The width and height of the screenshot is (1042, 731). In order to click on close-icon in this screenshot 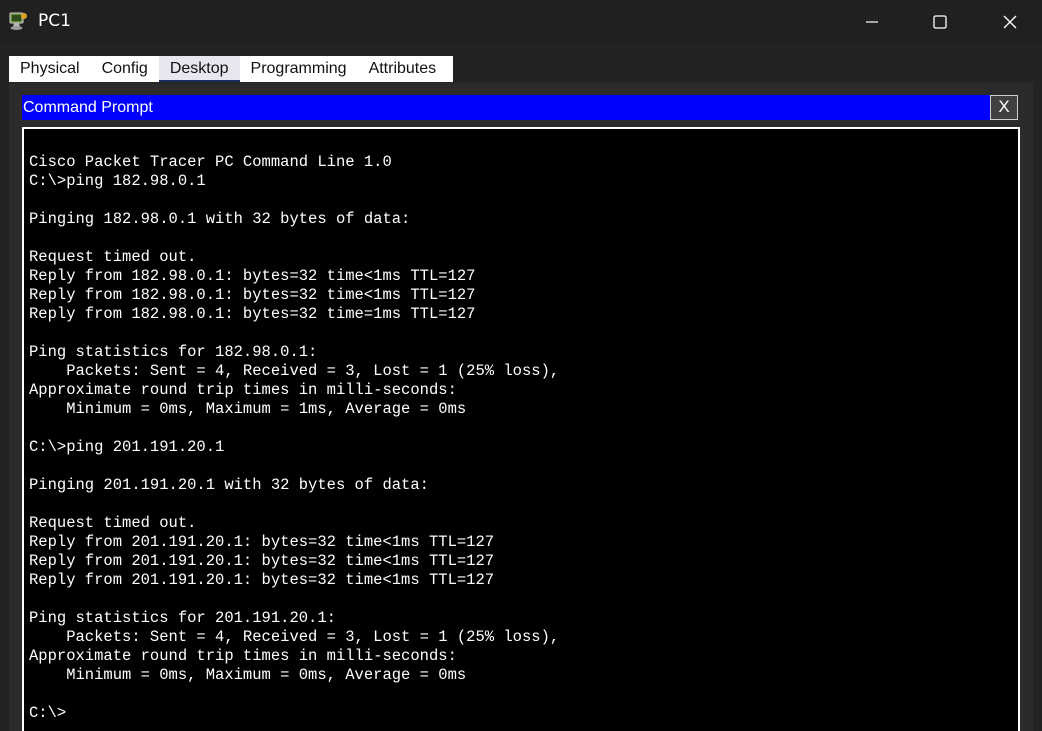, I will do `click(1010, 22)`.